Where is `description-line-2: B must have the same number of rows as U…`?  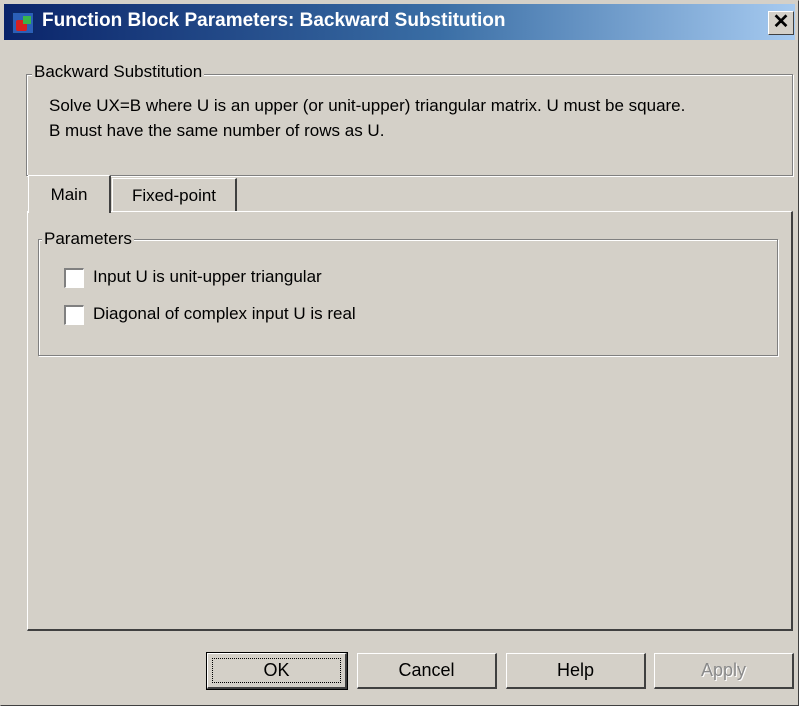
description-line-2: B must have the same number of rows as U… is located at coordinates (217, 130).